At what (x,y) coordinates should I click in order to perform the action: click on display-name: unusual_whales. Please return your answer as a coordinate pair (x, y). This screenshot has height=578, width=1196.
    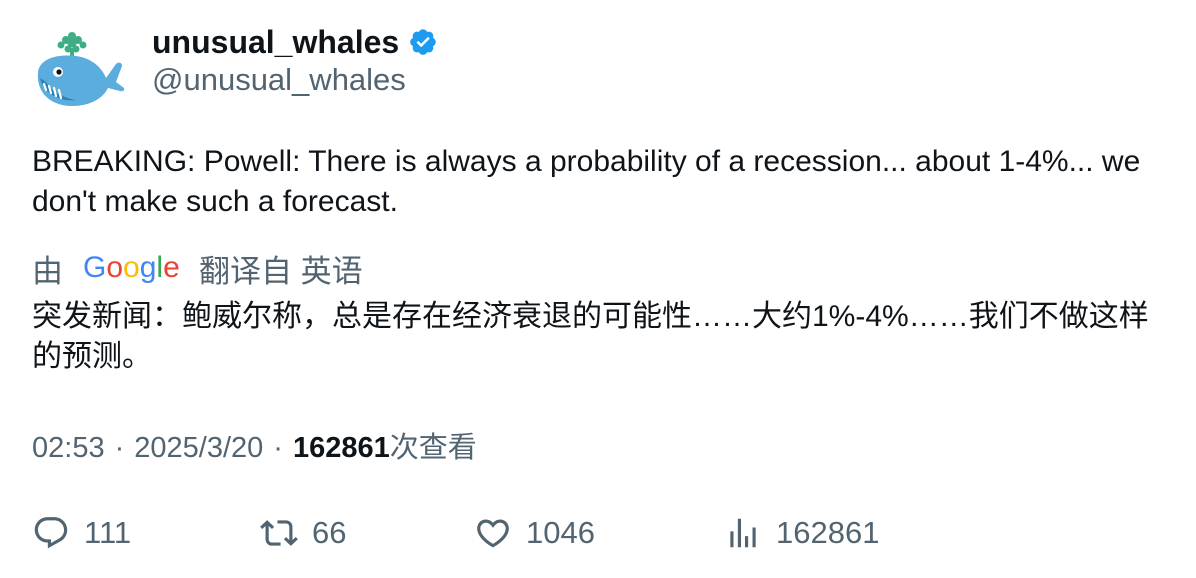
    Looking at the image, I should click on (275, 42).